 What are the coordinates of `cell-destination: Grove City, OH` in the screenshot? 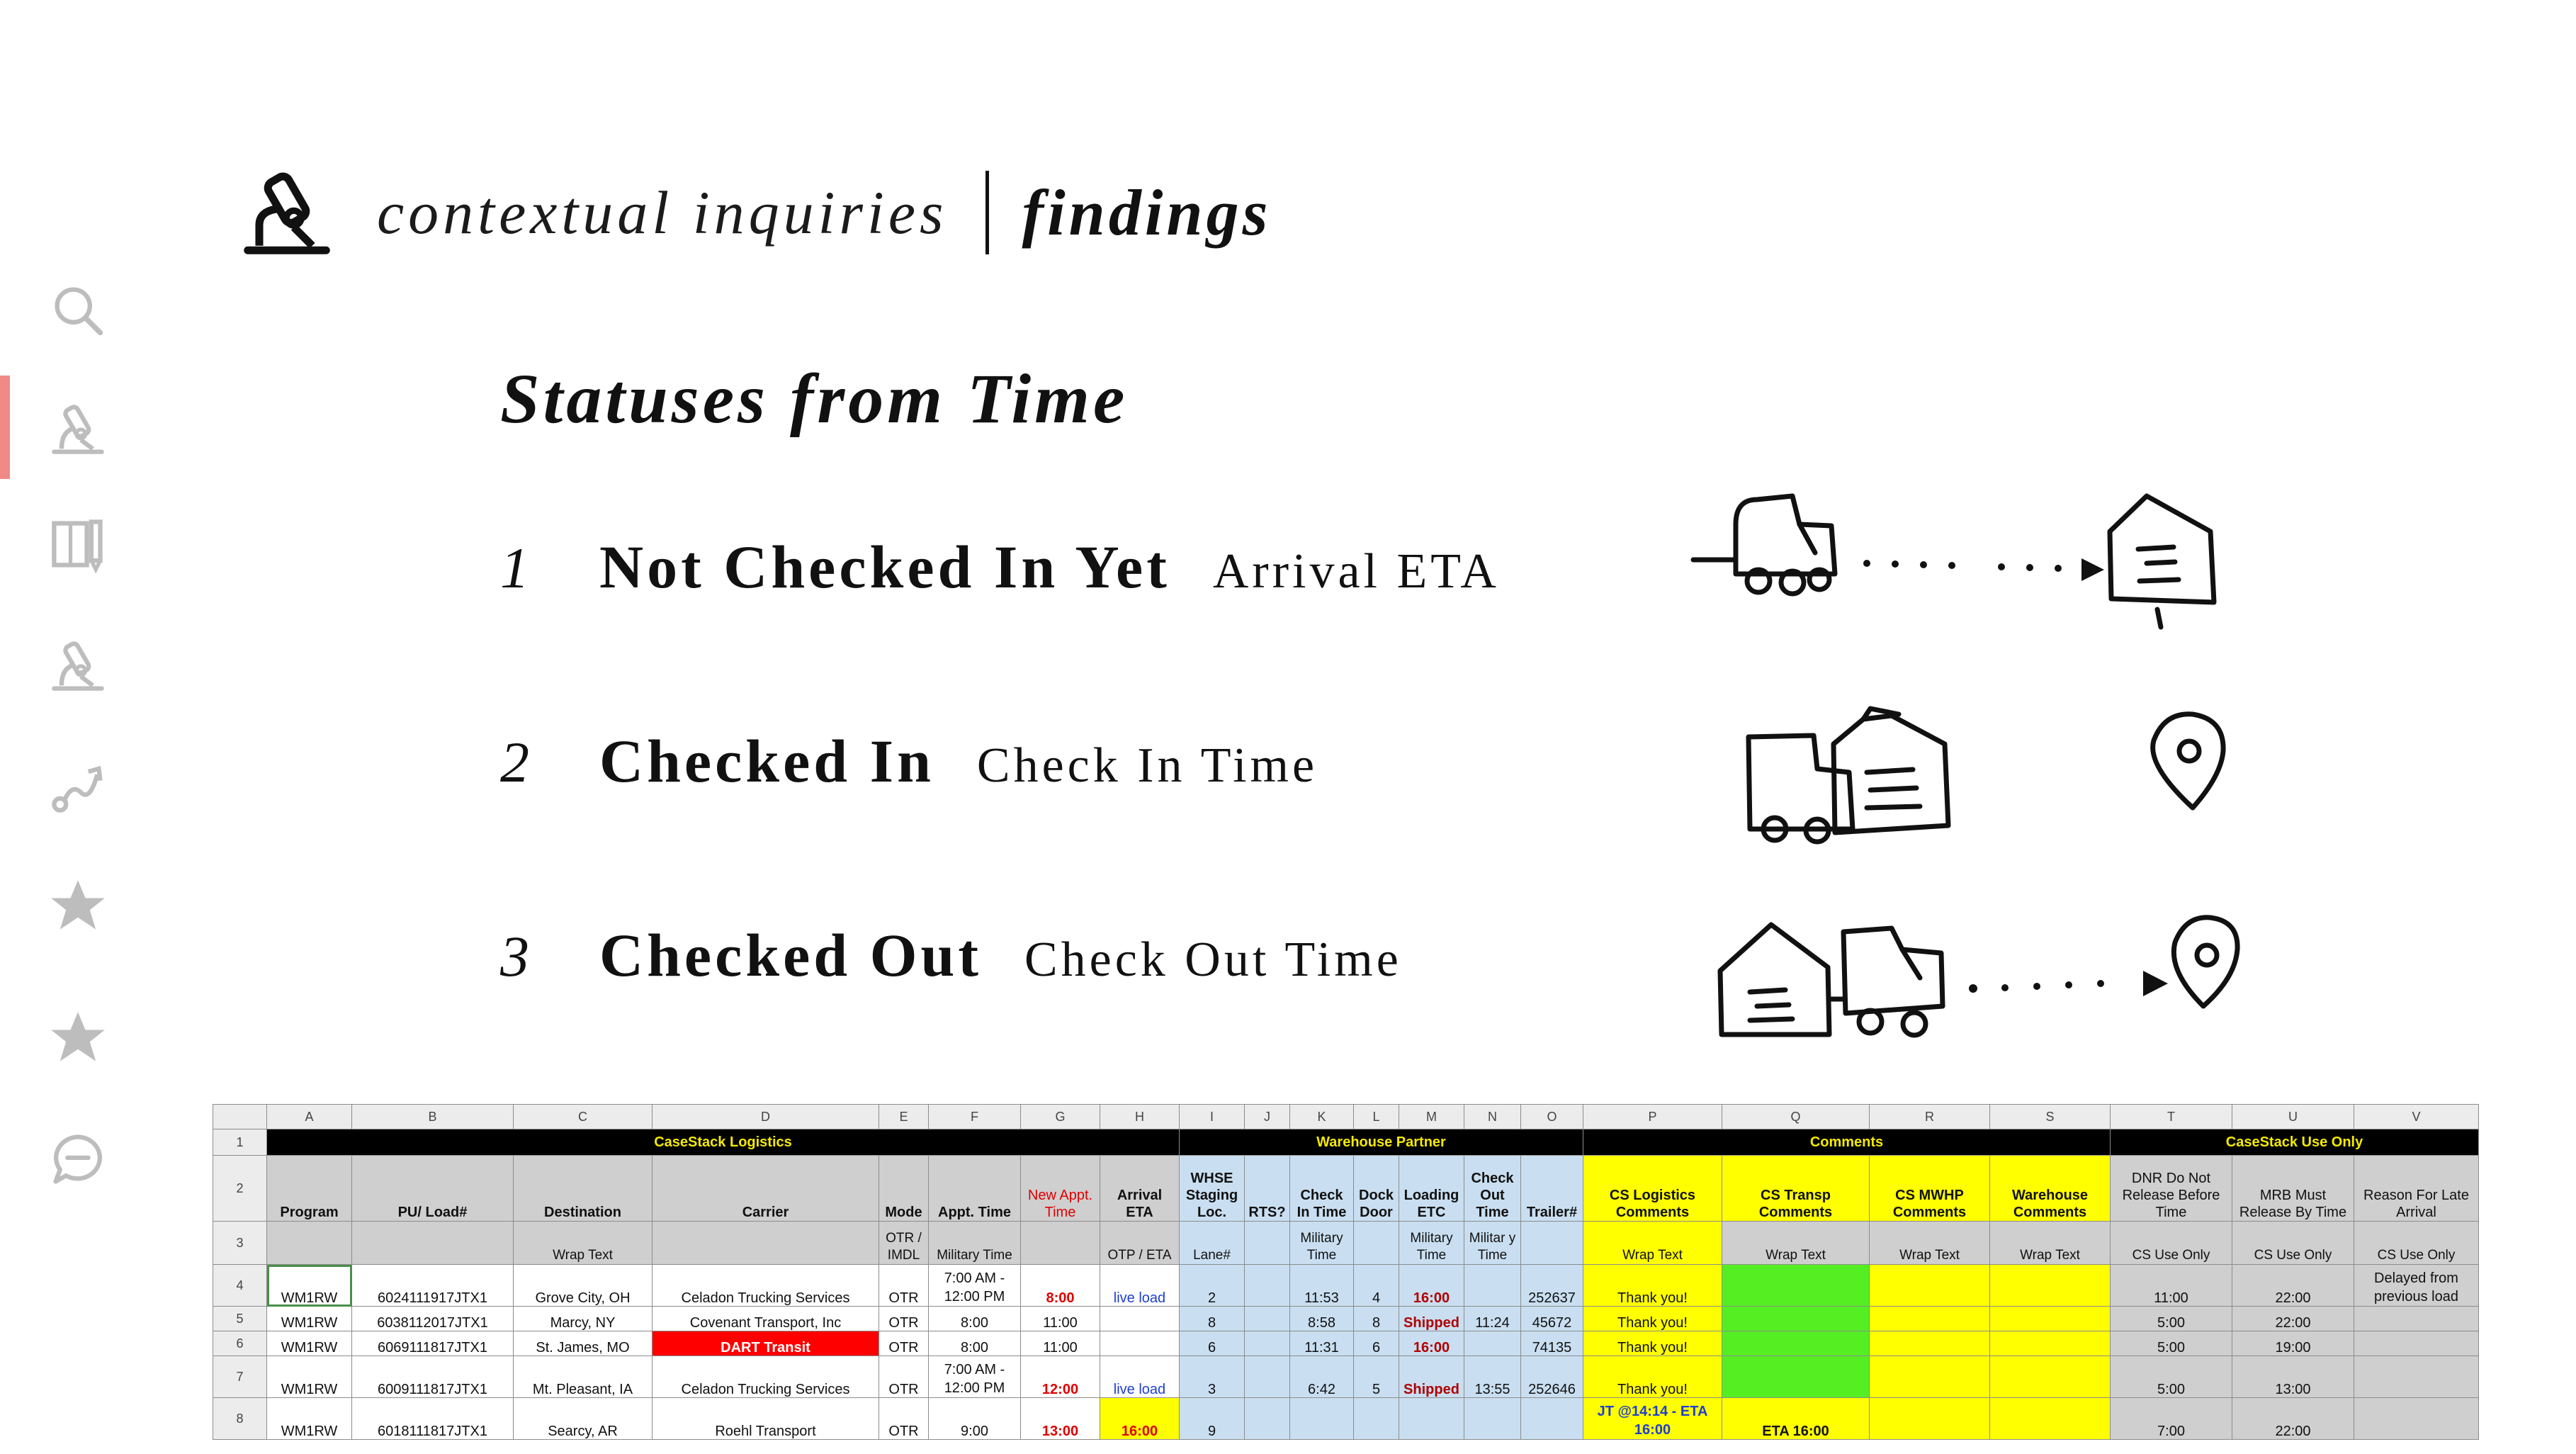 It's located at (583, 1285).